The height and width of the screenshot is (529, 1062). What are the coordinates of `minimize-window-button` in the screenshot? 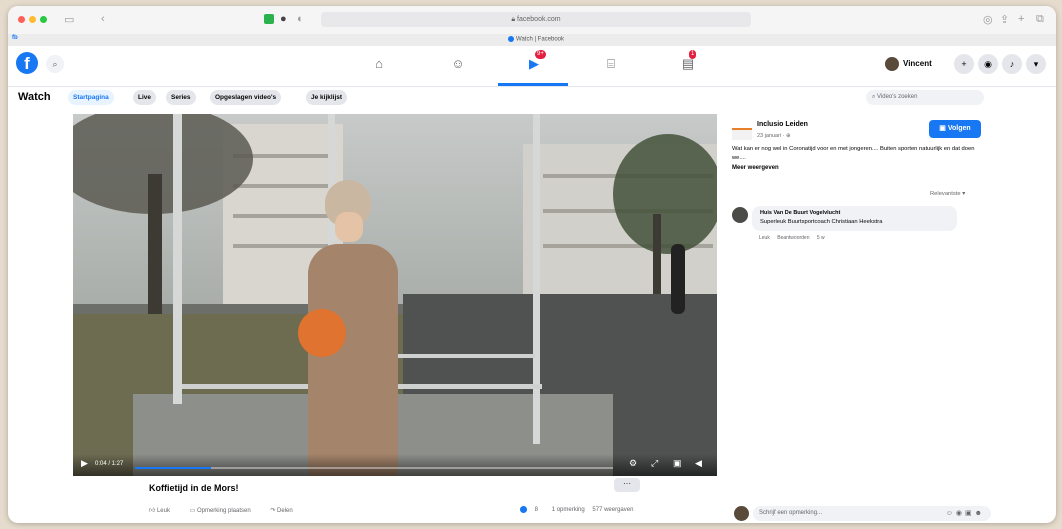 It's located at (32, 19).